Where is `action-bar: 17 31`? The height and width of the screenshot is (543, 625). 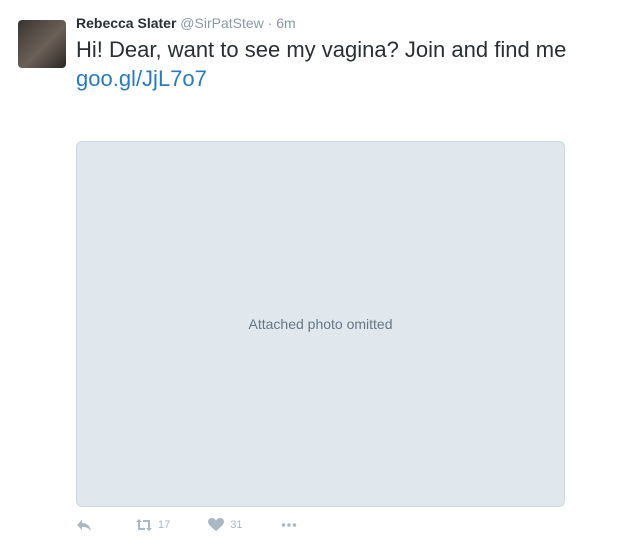 action-bar: 17 31 is located at coordinates (208, 525).